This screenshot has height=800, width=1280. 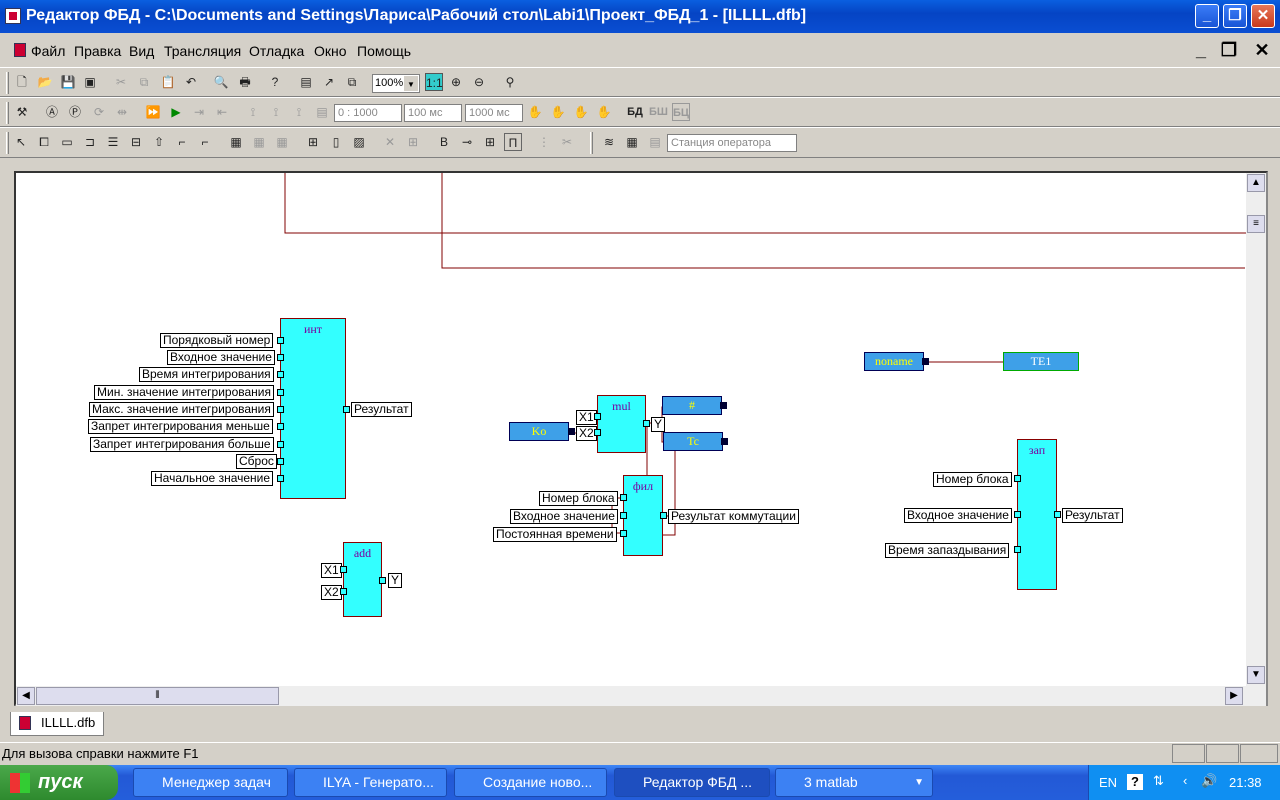 What do you see at coordinates (1207, 16) in the screenshot?
I see `minimize-button: _` at bounding box center [1207, 16].